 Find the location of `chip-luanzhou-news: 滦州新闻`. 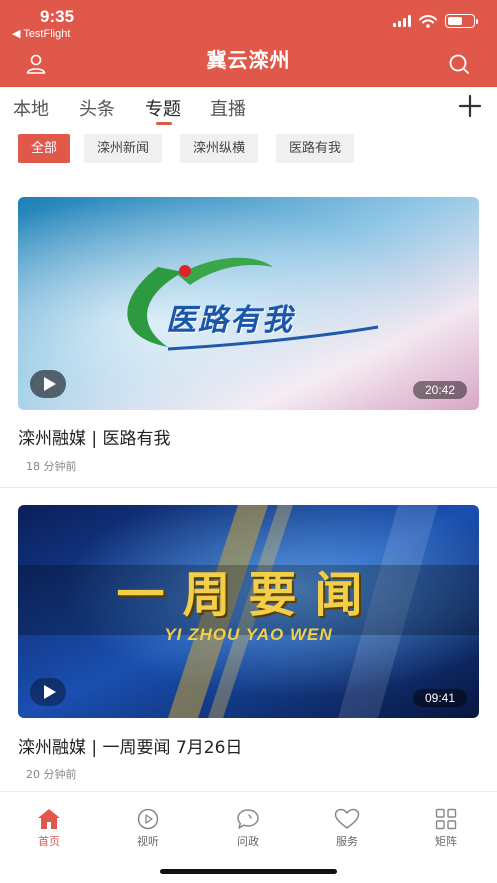

chip-luanzhou-news: 滦州新闻 is located at coordinates (123, 148).